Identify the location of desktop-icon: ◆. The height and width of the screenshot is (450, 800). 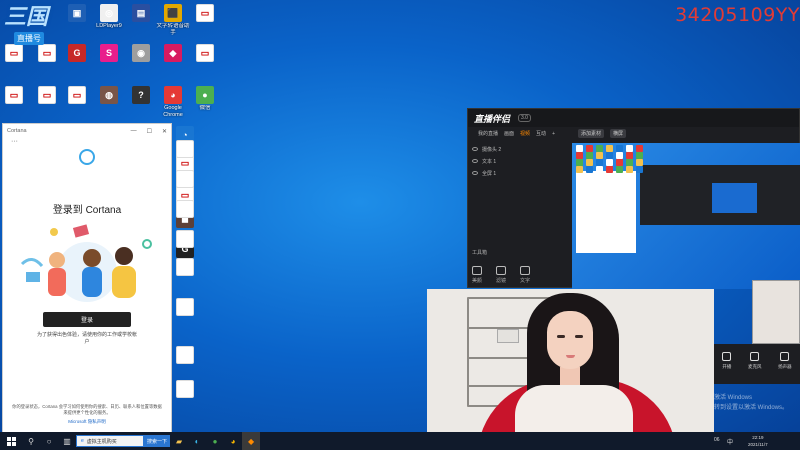
(173, 53).